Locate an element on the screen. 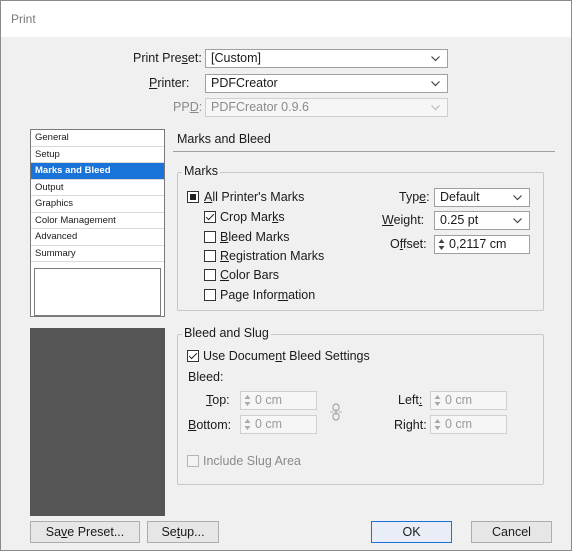  weight-select: 0.25 pt is located at coordinates (482, 220).